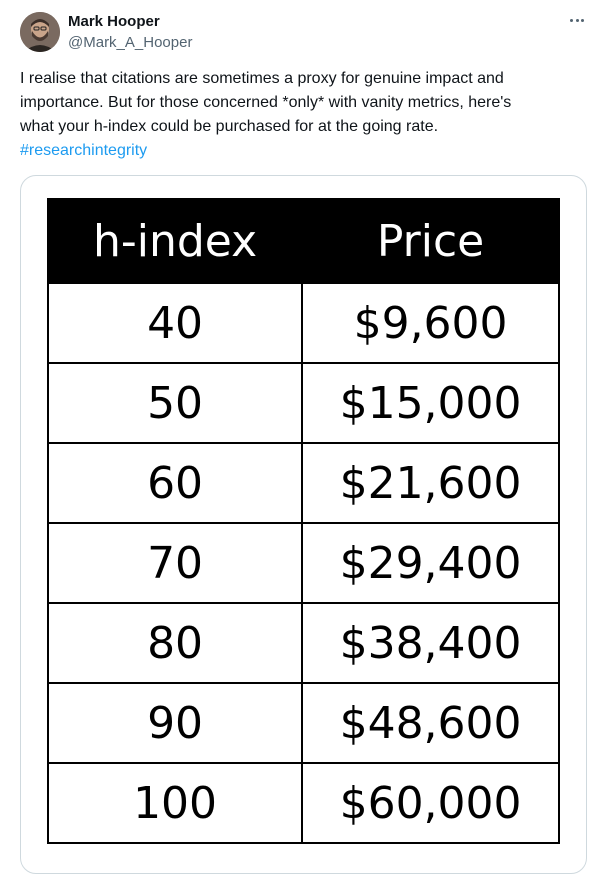 The height and width of the screenshot is (878, 603). I want to click on price-cell: $48,600, so click(430, 723).